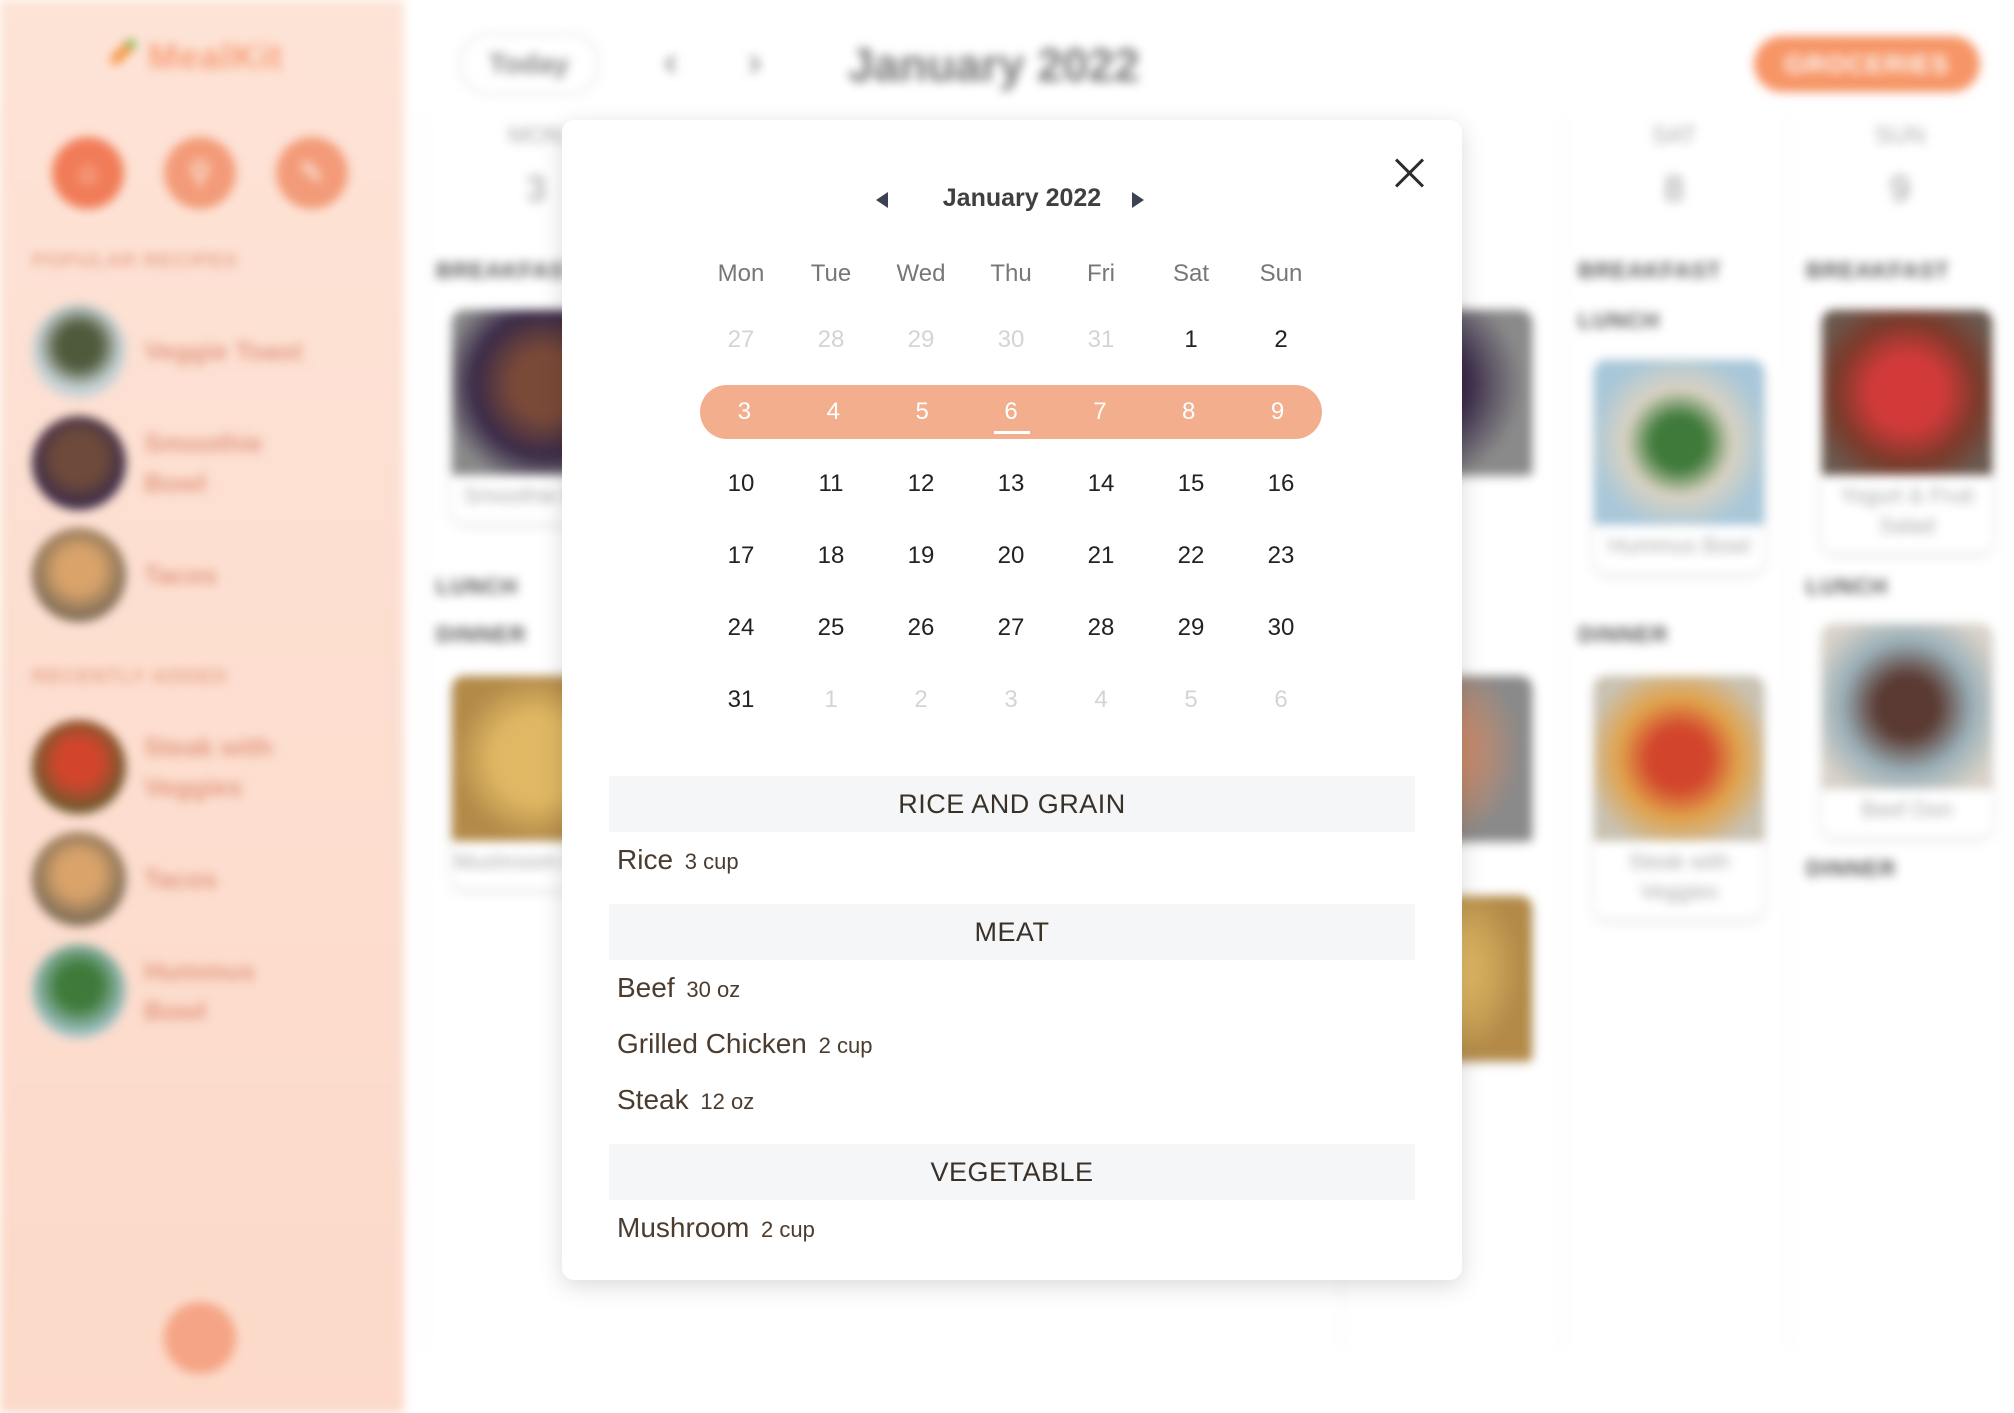  What do you see at coordinates (1188, 412) in the screenshot?
I see `calendar-day: 8` at bounding box center [1188, 412].